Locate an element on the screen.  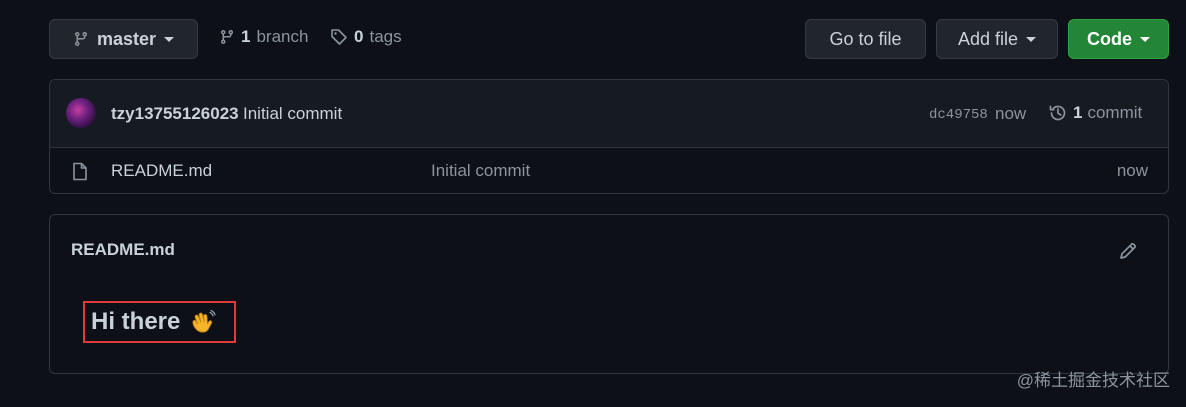
branch-label: branch is located at coordinates (282, 36).